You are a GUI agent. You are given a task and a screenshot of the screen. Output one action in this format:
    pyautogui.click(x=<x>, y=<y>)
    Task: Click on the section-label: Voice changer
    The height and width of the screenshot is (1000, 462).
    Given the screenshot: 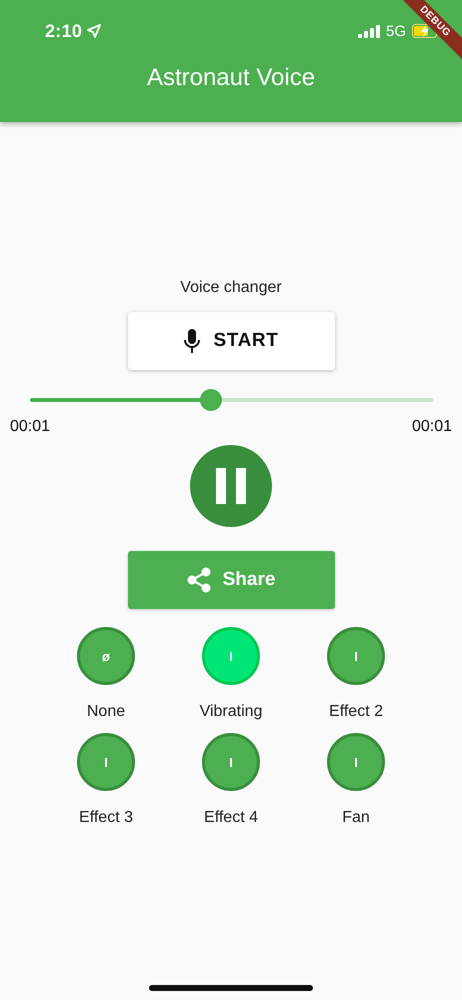 What is the action you would take?
    pyautogui.click(x=231, y=288)
    